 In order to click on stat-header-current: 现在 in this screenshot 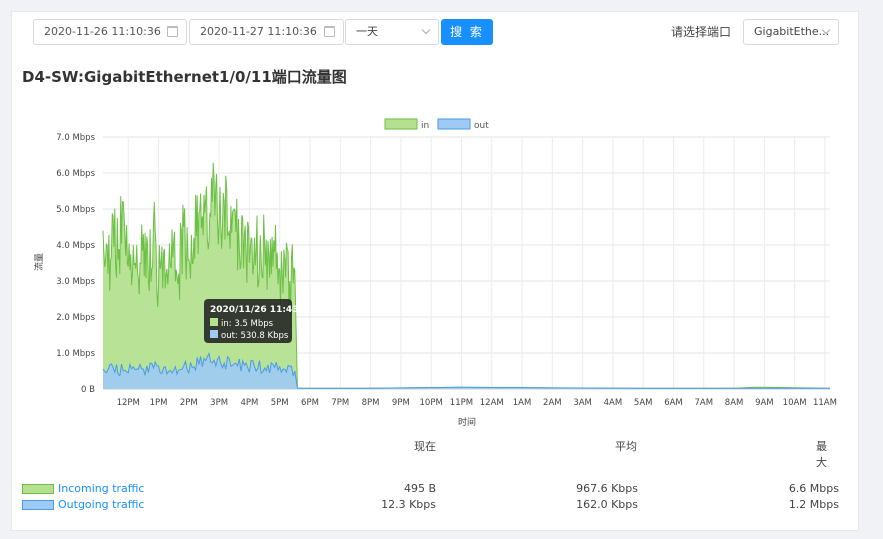, I will do `click(425, 446)`.